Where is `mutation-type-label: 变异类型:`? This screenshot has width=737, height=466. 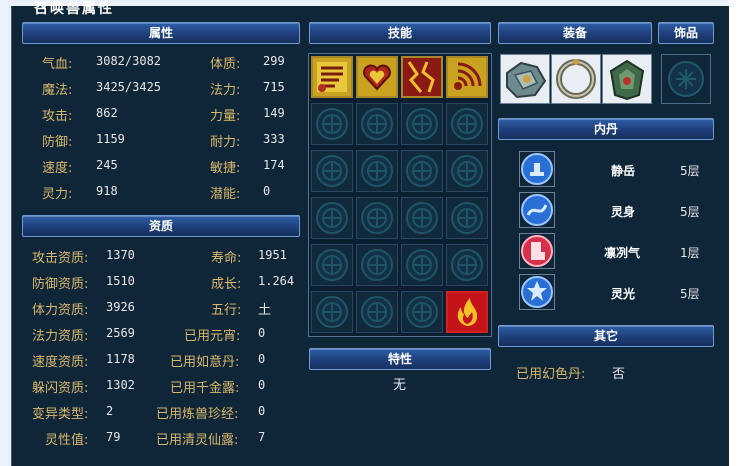 mutation-type-label: 变异类型: is located at coordinates (60, 414).